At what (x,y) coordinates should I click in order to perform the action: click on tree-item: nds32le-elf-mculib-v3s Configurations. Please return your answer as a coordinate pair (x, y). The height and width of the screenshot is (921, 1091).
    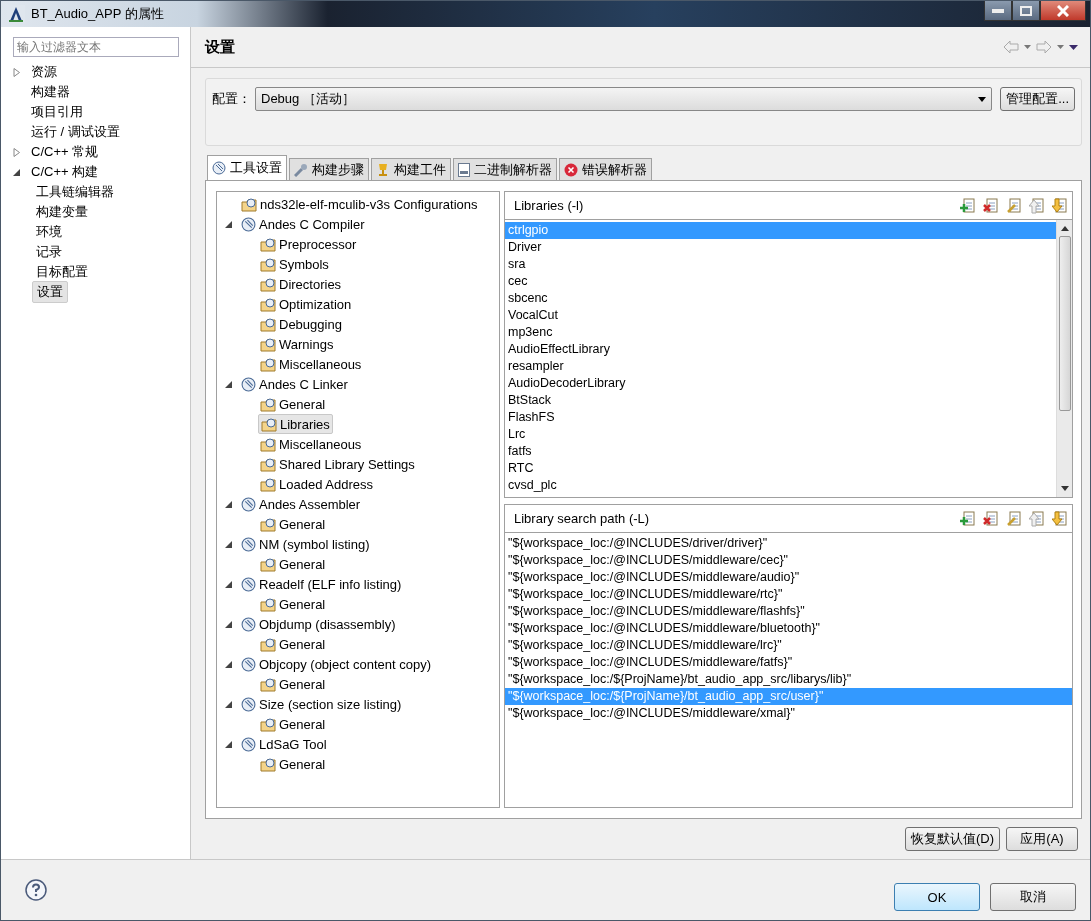
    Looking at the image, I should click on (359, 204).